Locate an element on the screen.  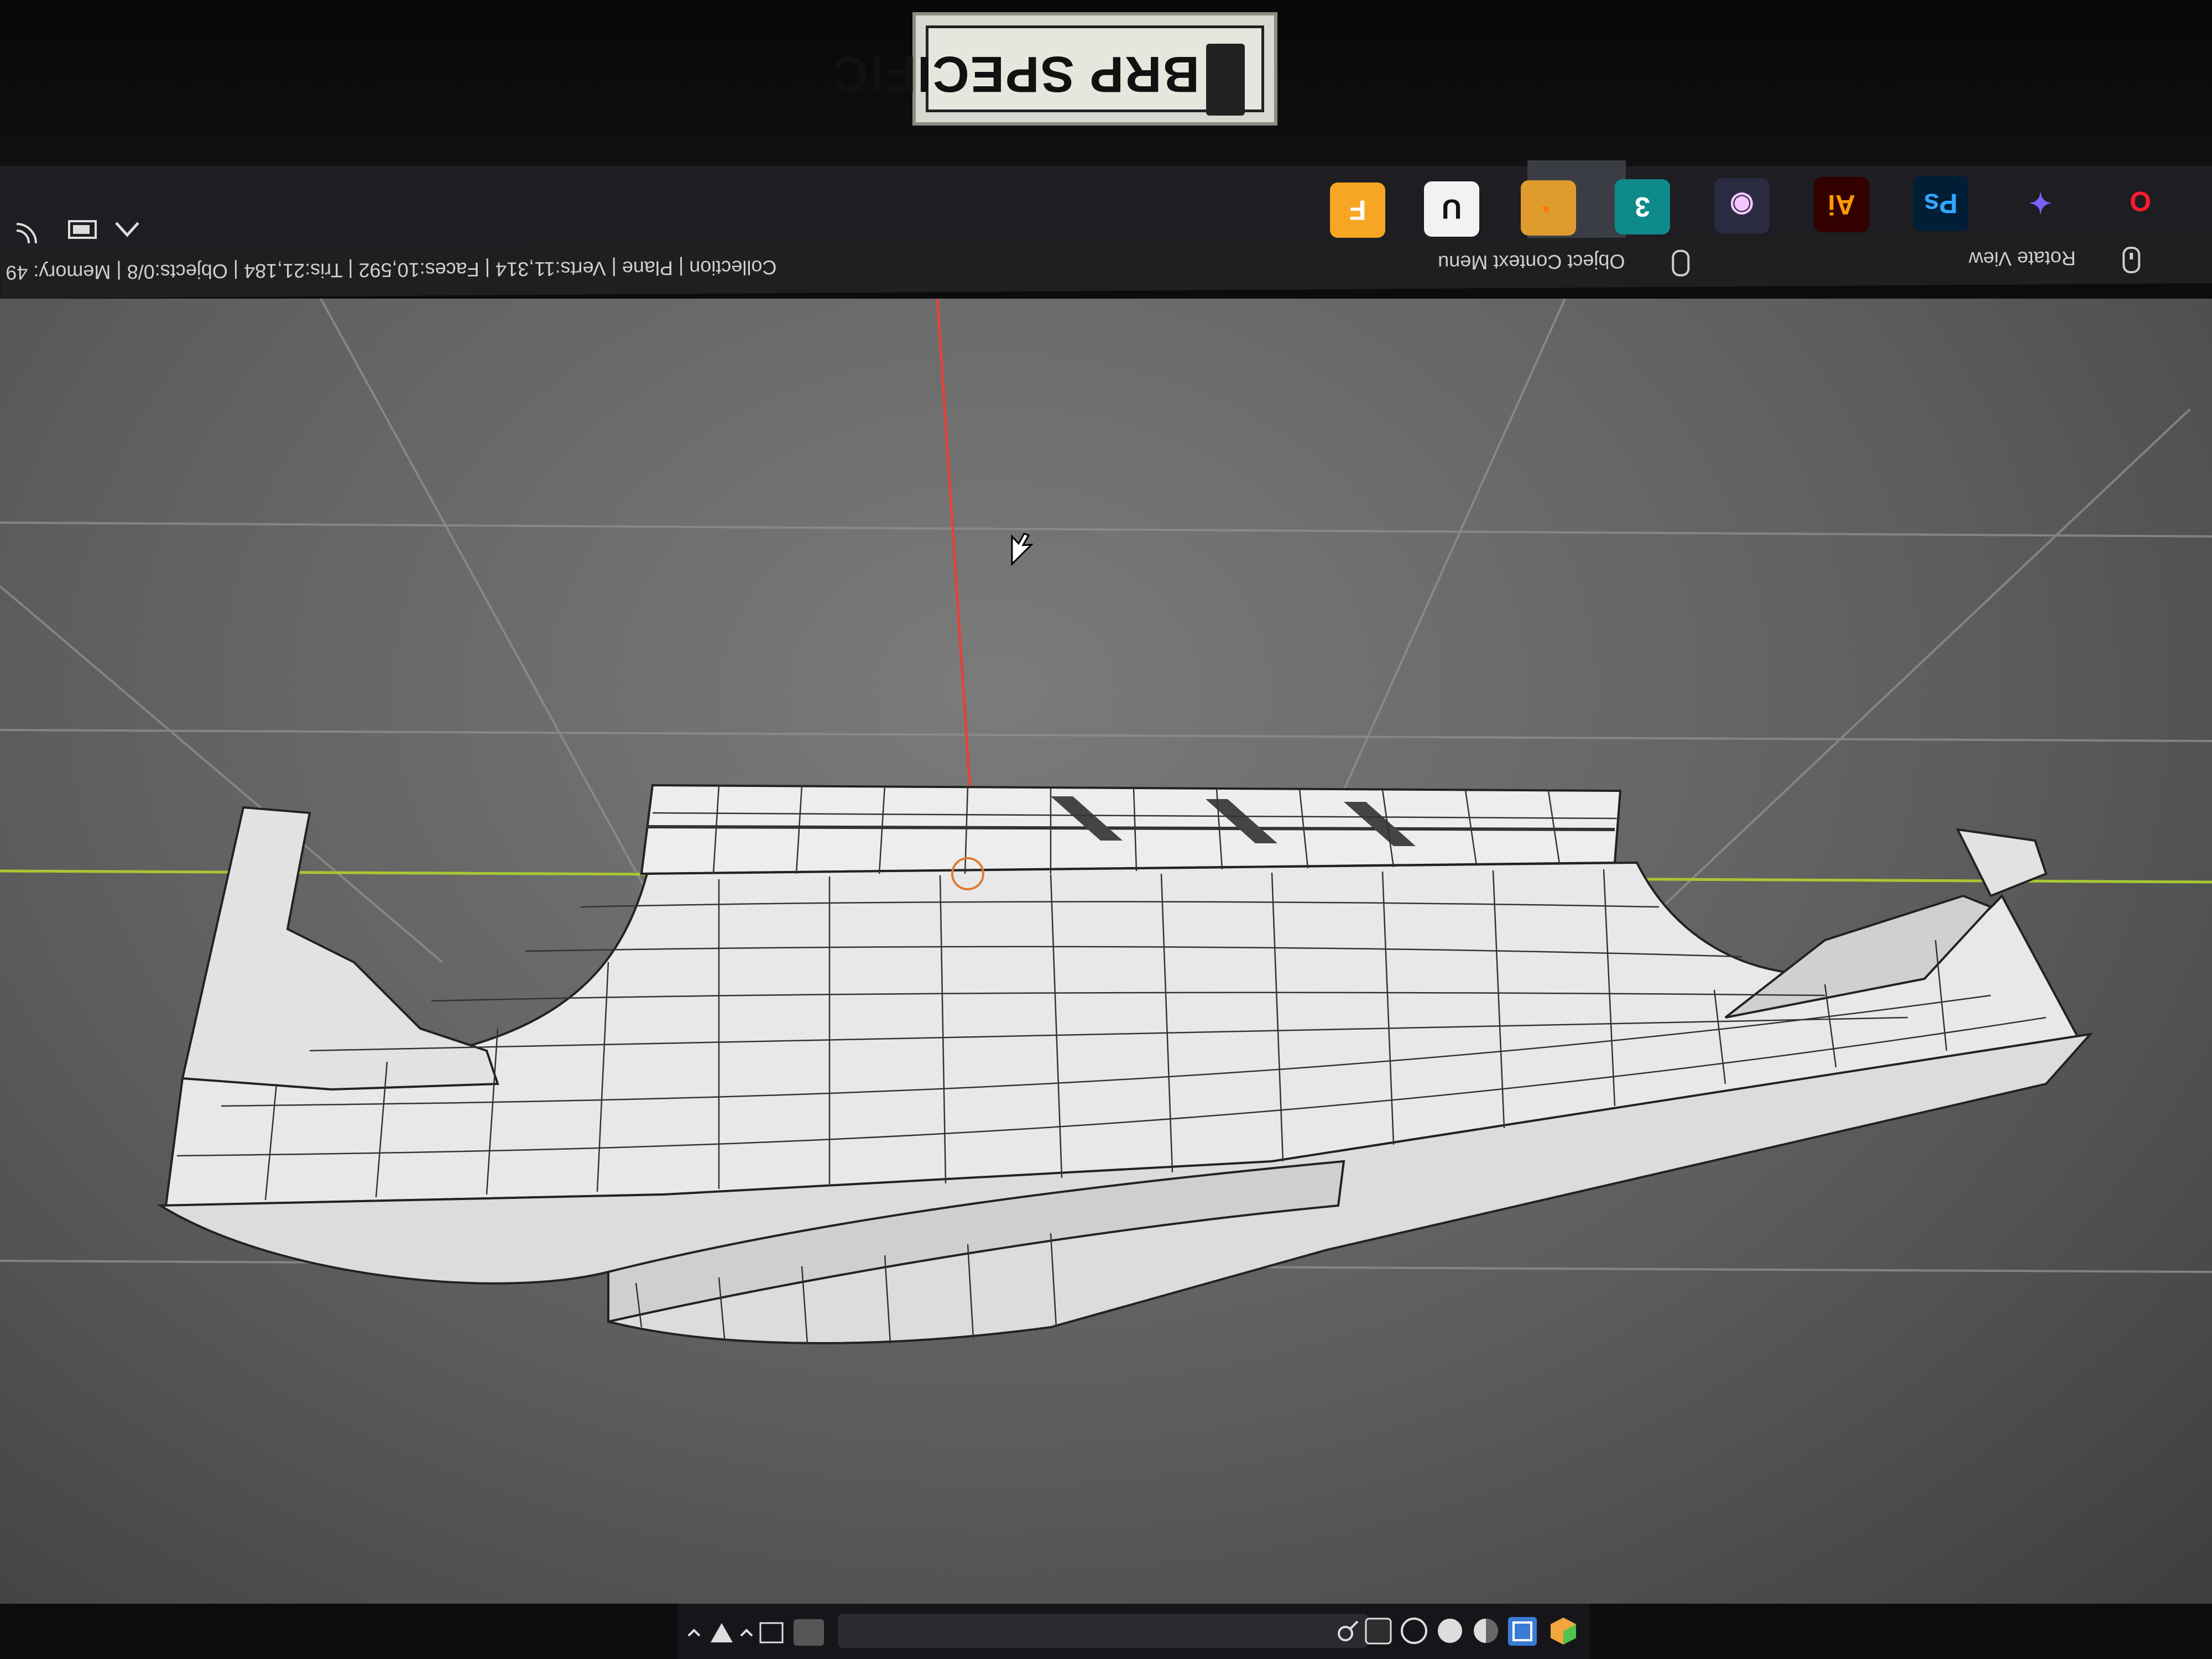
wifi-icon is located at coordinates (27, 234).